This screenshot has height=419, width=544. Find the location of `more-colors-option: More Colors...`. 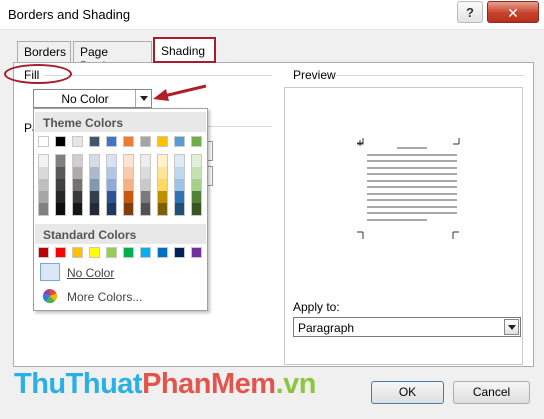

more-colors-option: More Colors... is located at coordinates (121, 296).